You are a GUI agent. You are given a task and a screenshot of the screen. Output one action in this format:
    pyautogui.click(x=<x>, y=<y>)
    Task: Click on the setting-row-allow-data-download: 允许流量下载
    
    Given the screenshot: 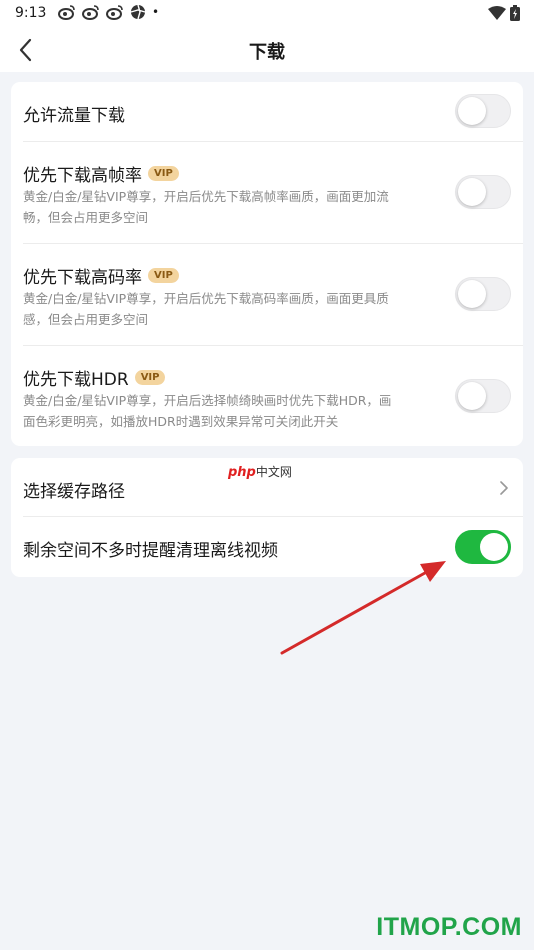 What is the action you would take?
    pyautogui.click(x=267, y=111)
    